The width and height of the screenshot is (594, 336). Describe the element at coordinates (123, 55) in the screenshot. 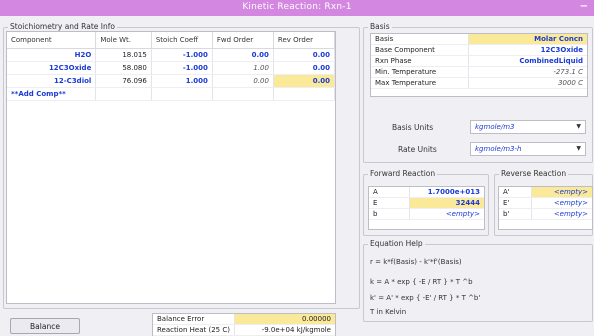

I see `mole-wt-cell: 18.015` at that location.